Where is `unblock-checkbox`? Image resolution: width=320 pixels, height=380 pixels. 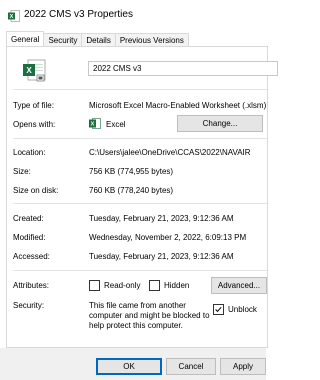
unblock-checkbox is located at coordinates (218, 309).